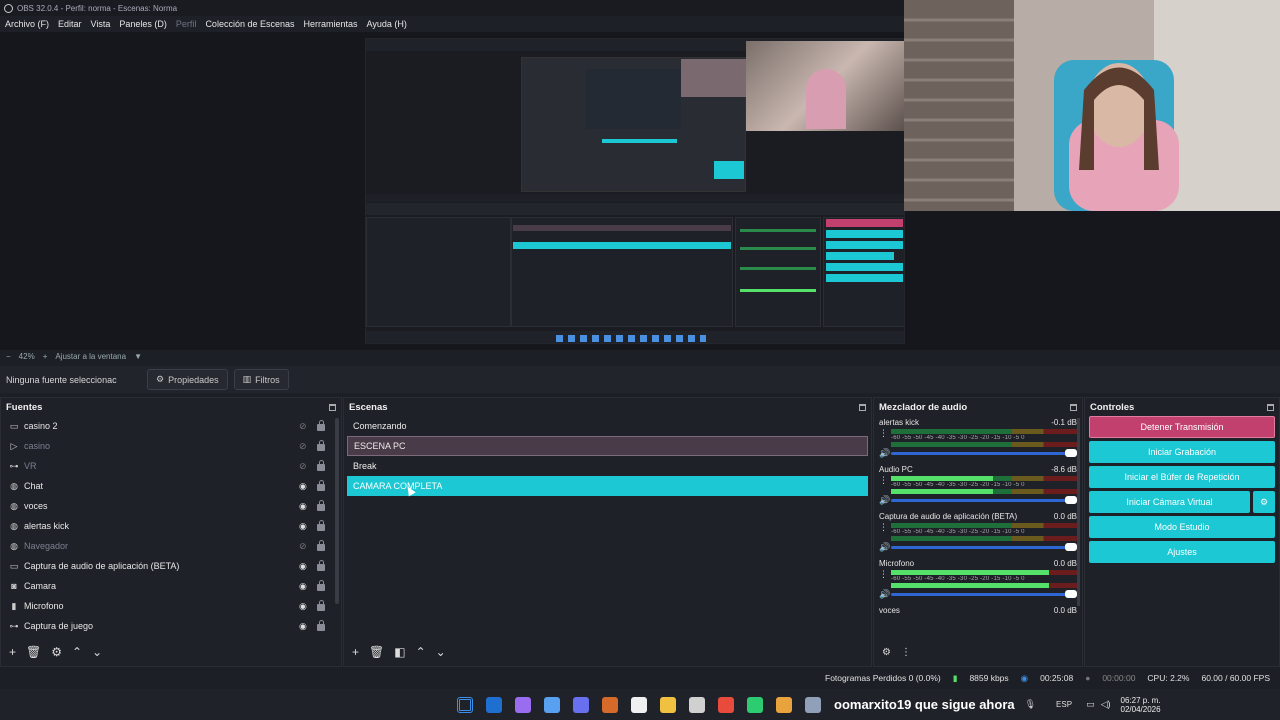 The image size is (1280, 720). What do you see at coordinates (607, 486) in the screenshot?
I see `scene-item-selected: CAMARA COMPLETA` at bounding box center [607, 486].